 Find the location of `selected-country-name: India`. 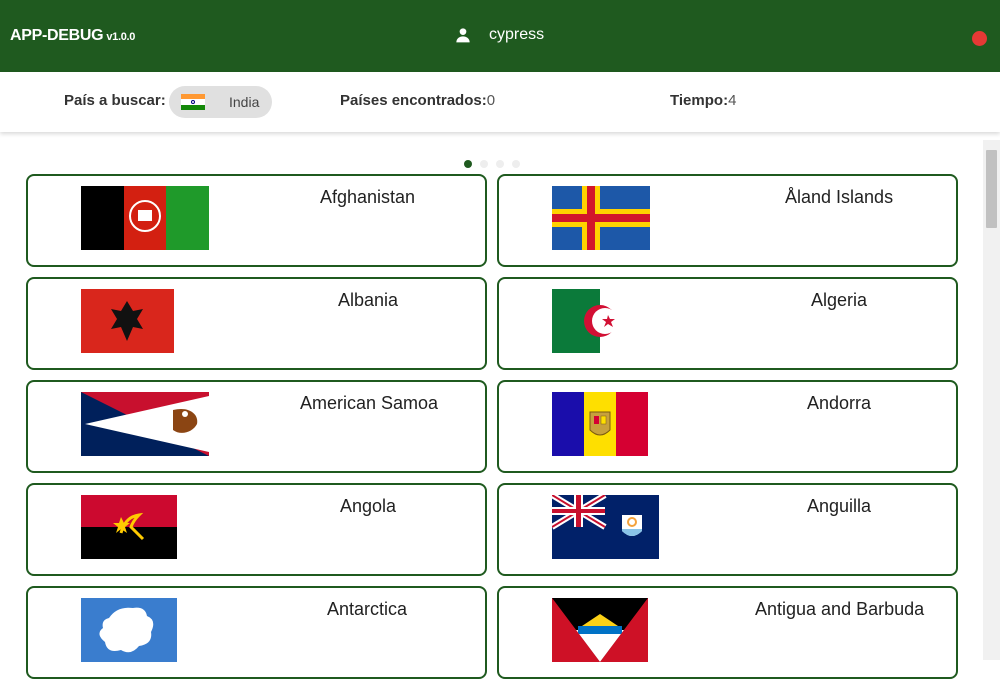

selected-country-name: India is located at coordinates (244, 102).